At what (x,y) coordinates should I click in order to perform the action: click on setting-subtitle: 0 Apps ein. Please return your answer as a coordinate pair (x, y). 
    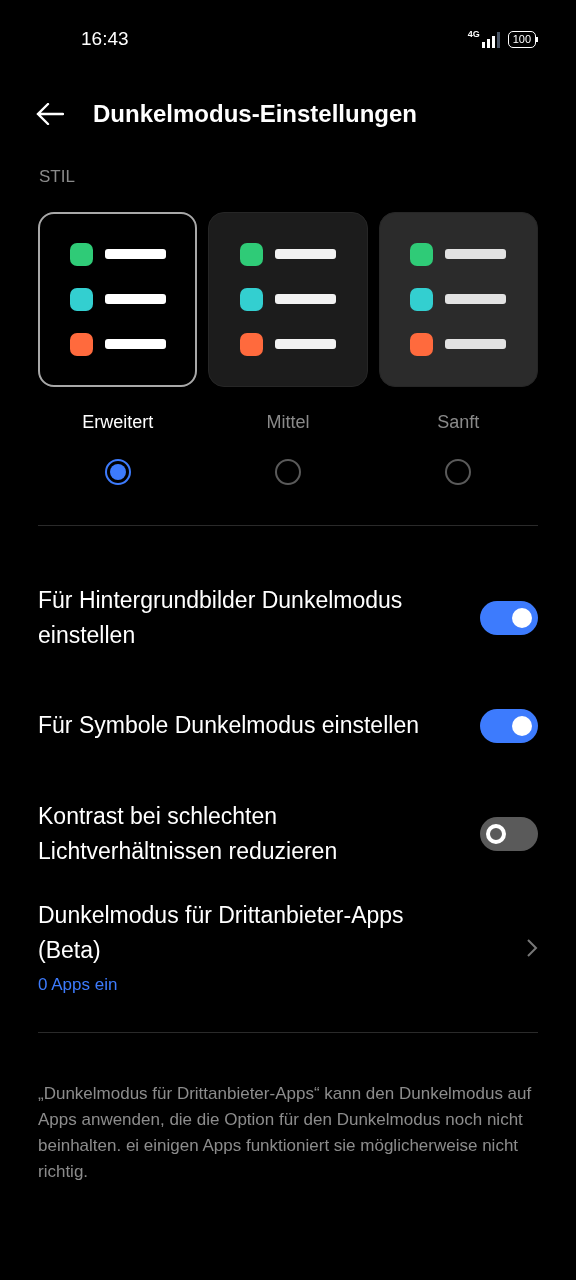
    Looking at the image, I should click on (78, 984).